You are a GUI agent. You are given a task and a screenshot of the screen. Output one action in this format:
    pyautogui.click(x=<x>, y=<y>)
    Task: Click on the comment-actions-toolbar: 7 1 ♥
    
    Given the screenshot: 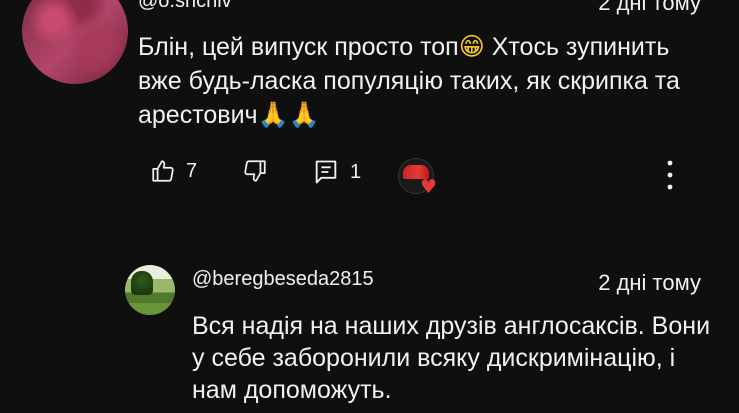 What is the action you would take?
    pyautogui.click(x=430, y=177)
    